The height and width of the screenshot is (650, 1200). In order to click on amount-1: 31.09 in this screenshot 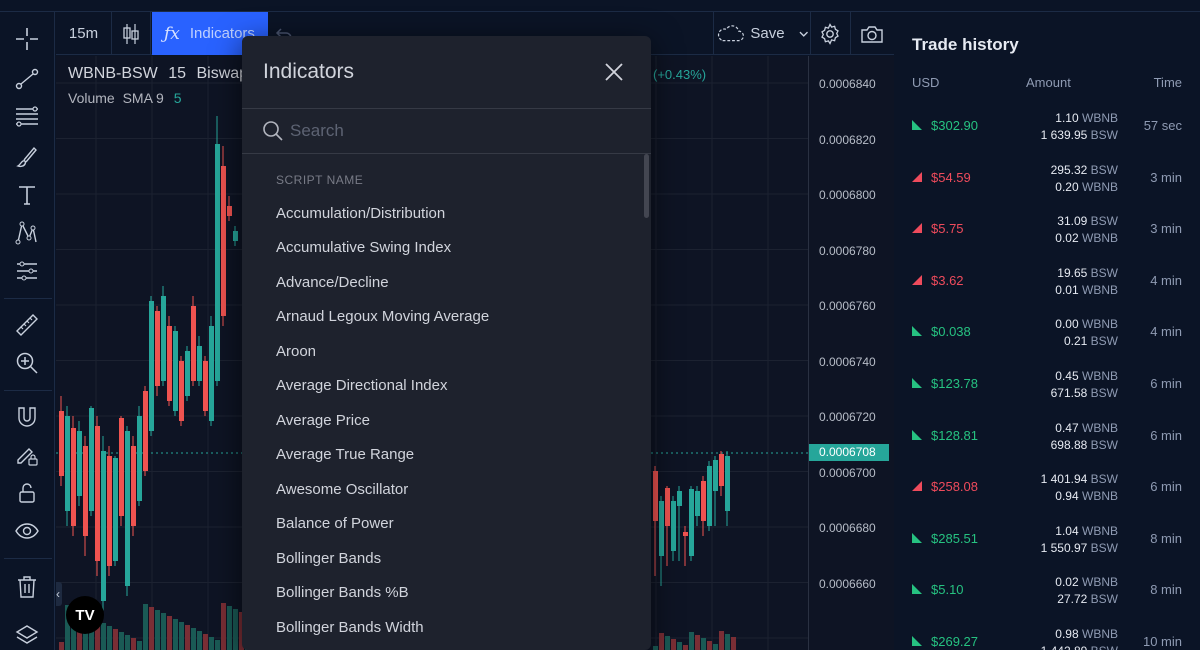, I will do `click(1072, 221)`.